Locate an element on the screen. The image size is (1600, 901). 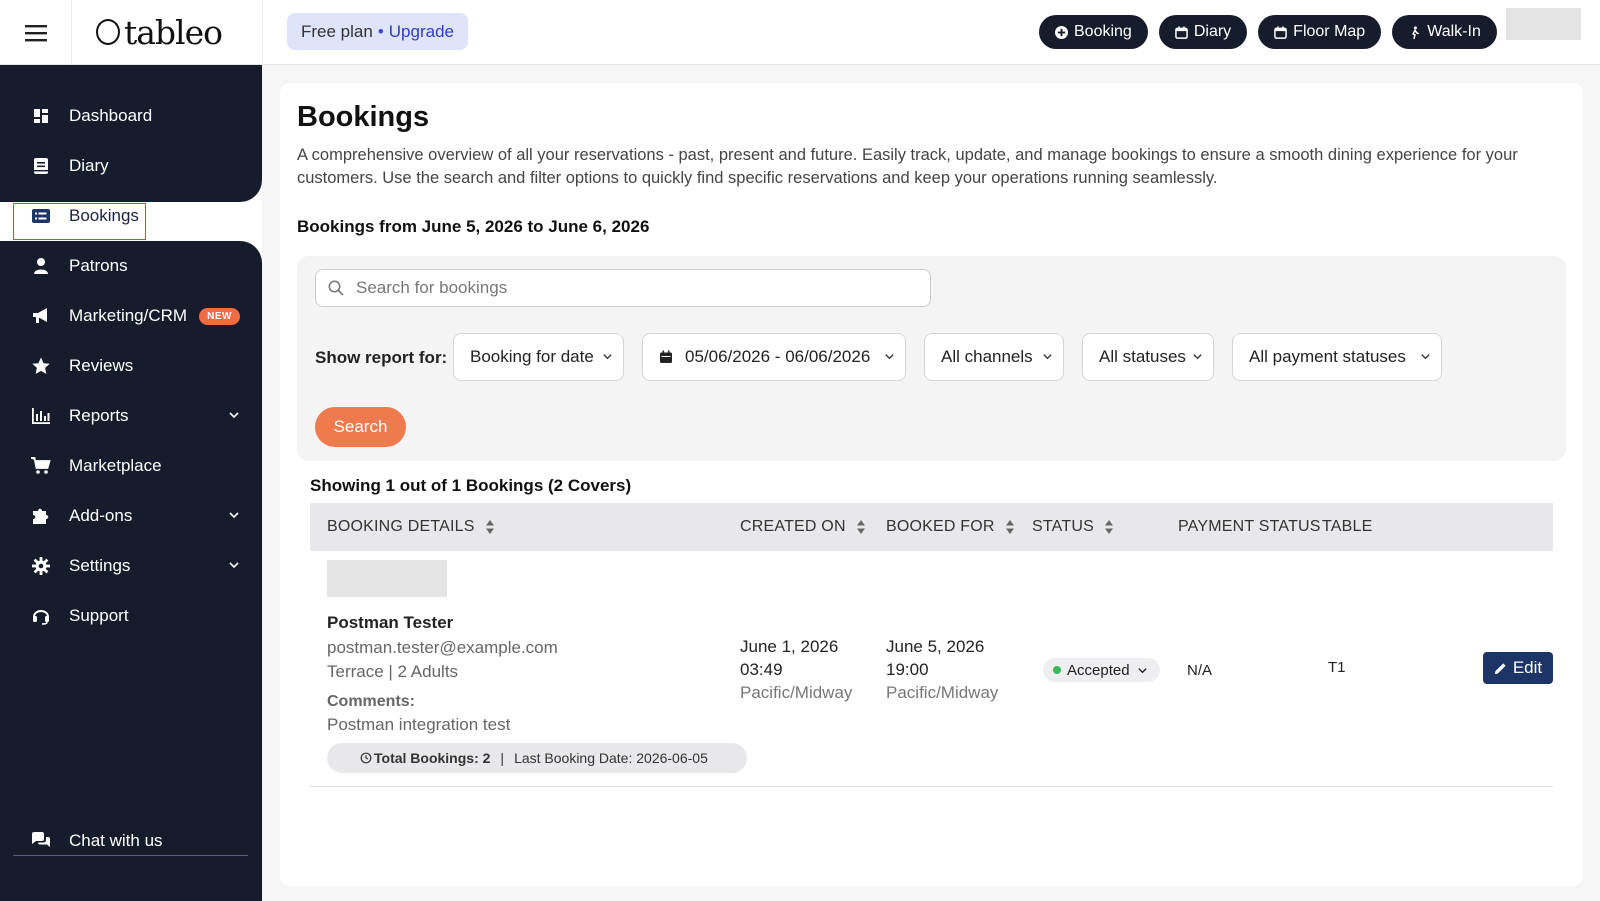
sidebar-item-marketing: Marketing/CRM NEW is located at coordinates (131, 316).